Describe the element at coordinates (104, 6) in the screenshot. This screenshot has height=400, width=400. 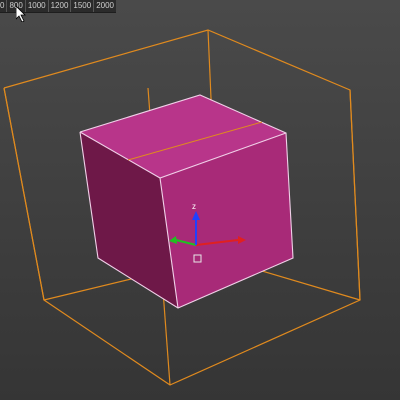
I see `ruler-tick: 2000` at that location.